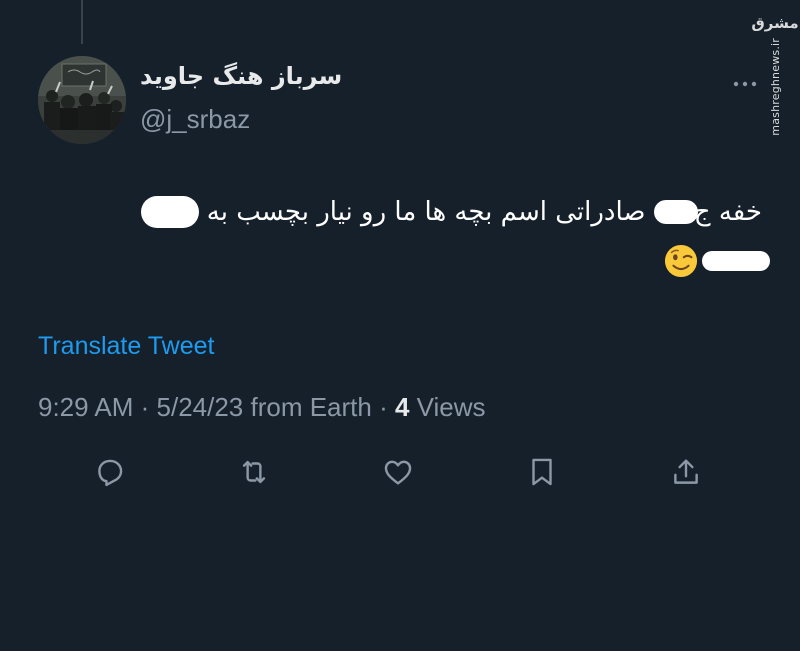 The height and width of the screenshot is (651, 800). I want to click on thread-line, so click(82, 22).